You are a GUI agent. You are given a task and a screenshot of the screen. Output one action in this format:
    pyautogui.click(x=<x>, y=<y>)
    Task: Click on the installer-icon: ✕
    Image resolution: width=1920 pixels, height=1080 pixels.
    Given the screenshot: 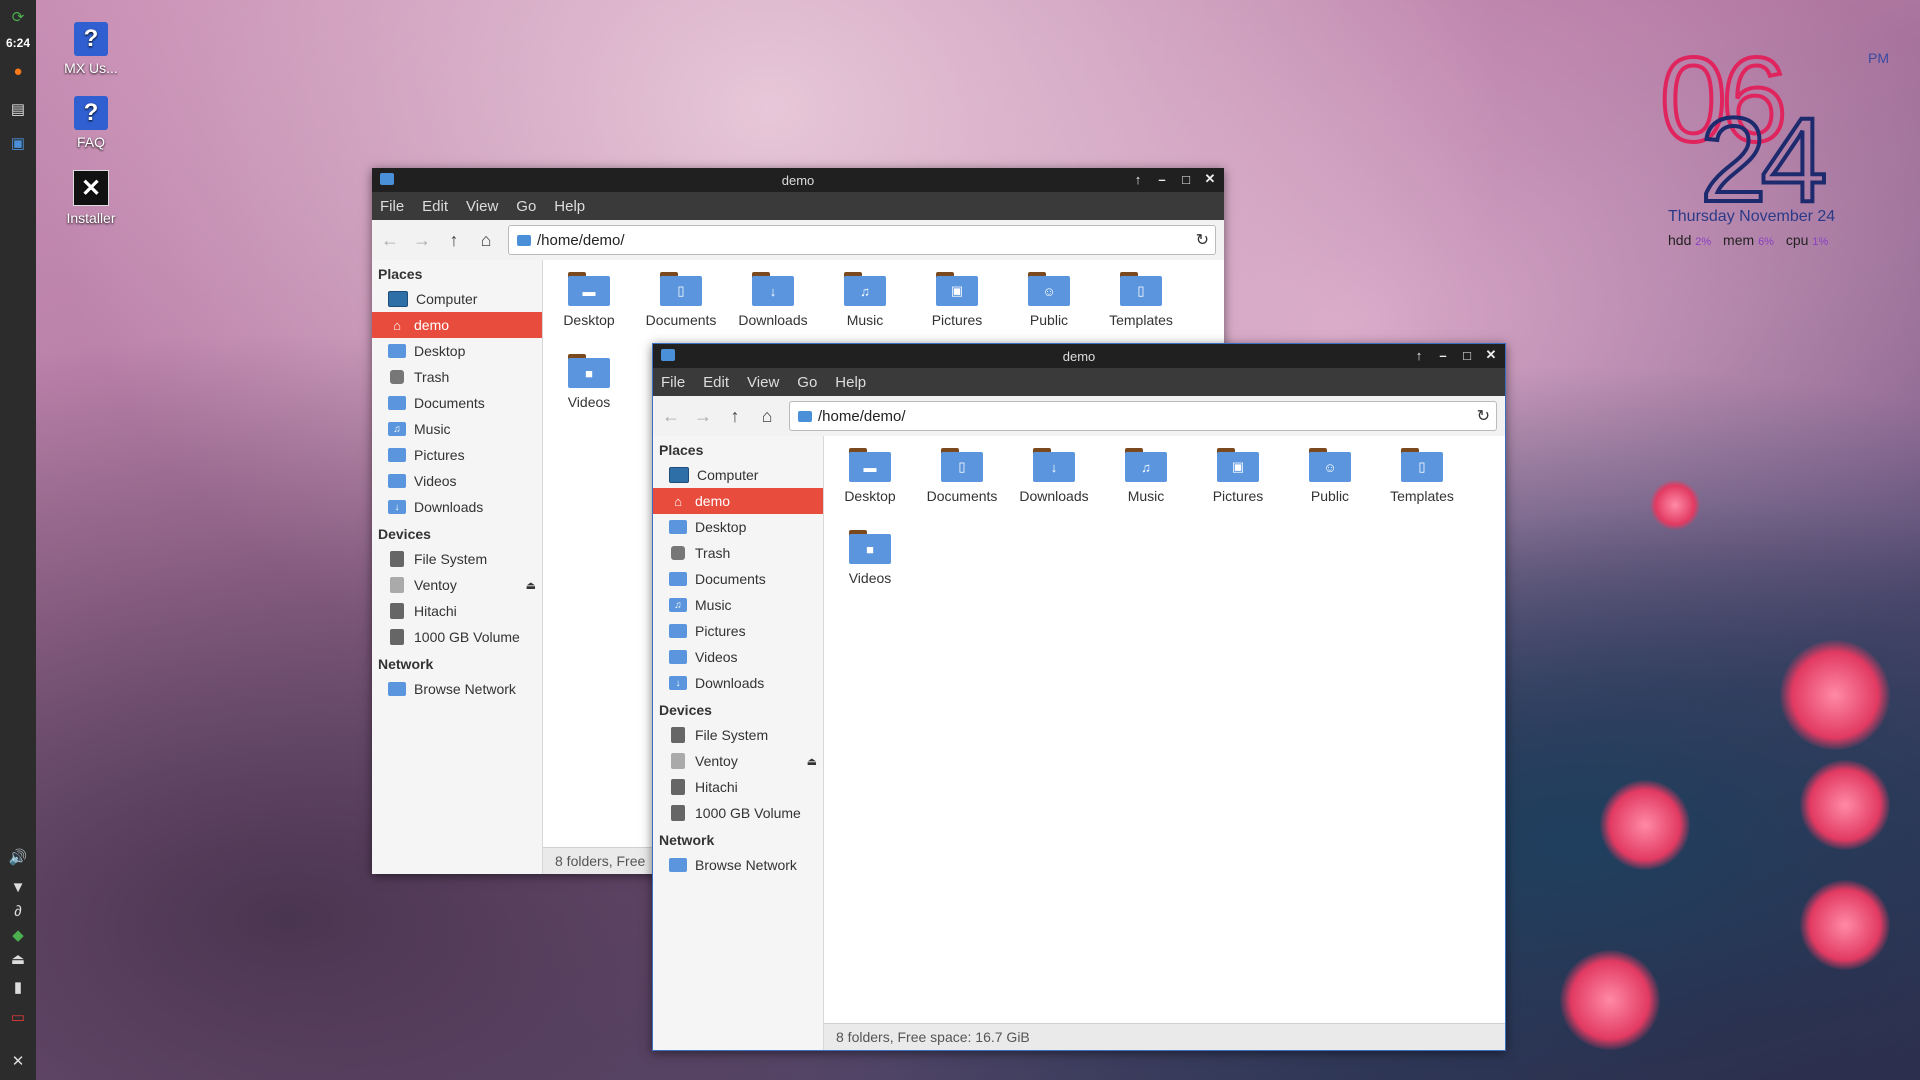 What is the action you would take?
    pyautogui.click(x=91, y=188)
    